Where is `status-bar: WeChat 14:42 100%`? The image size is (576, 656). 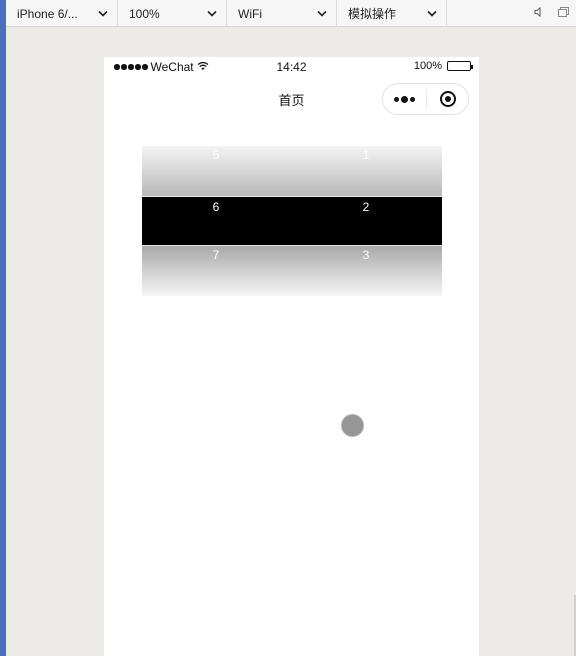
status-bar: WeChat 14:42 100% is located at coordinates (291, 67).